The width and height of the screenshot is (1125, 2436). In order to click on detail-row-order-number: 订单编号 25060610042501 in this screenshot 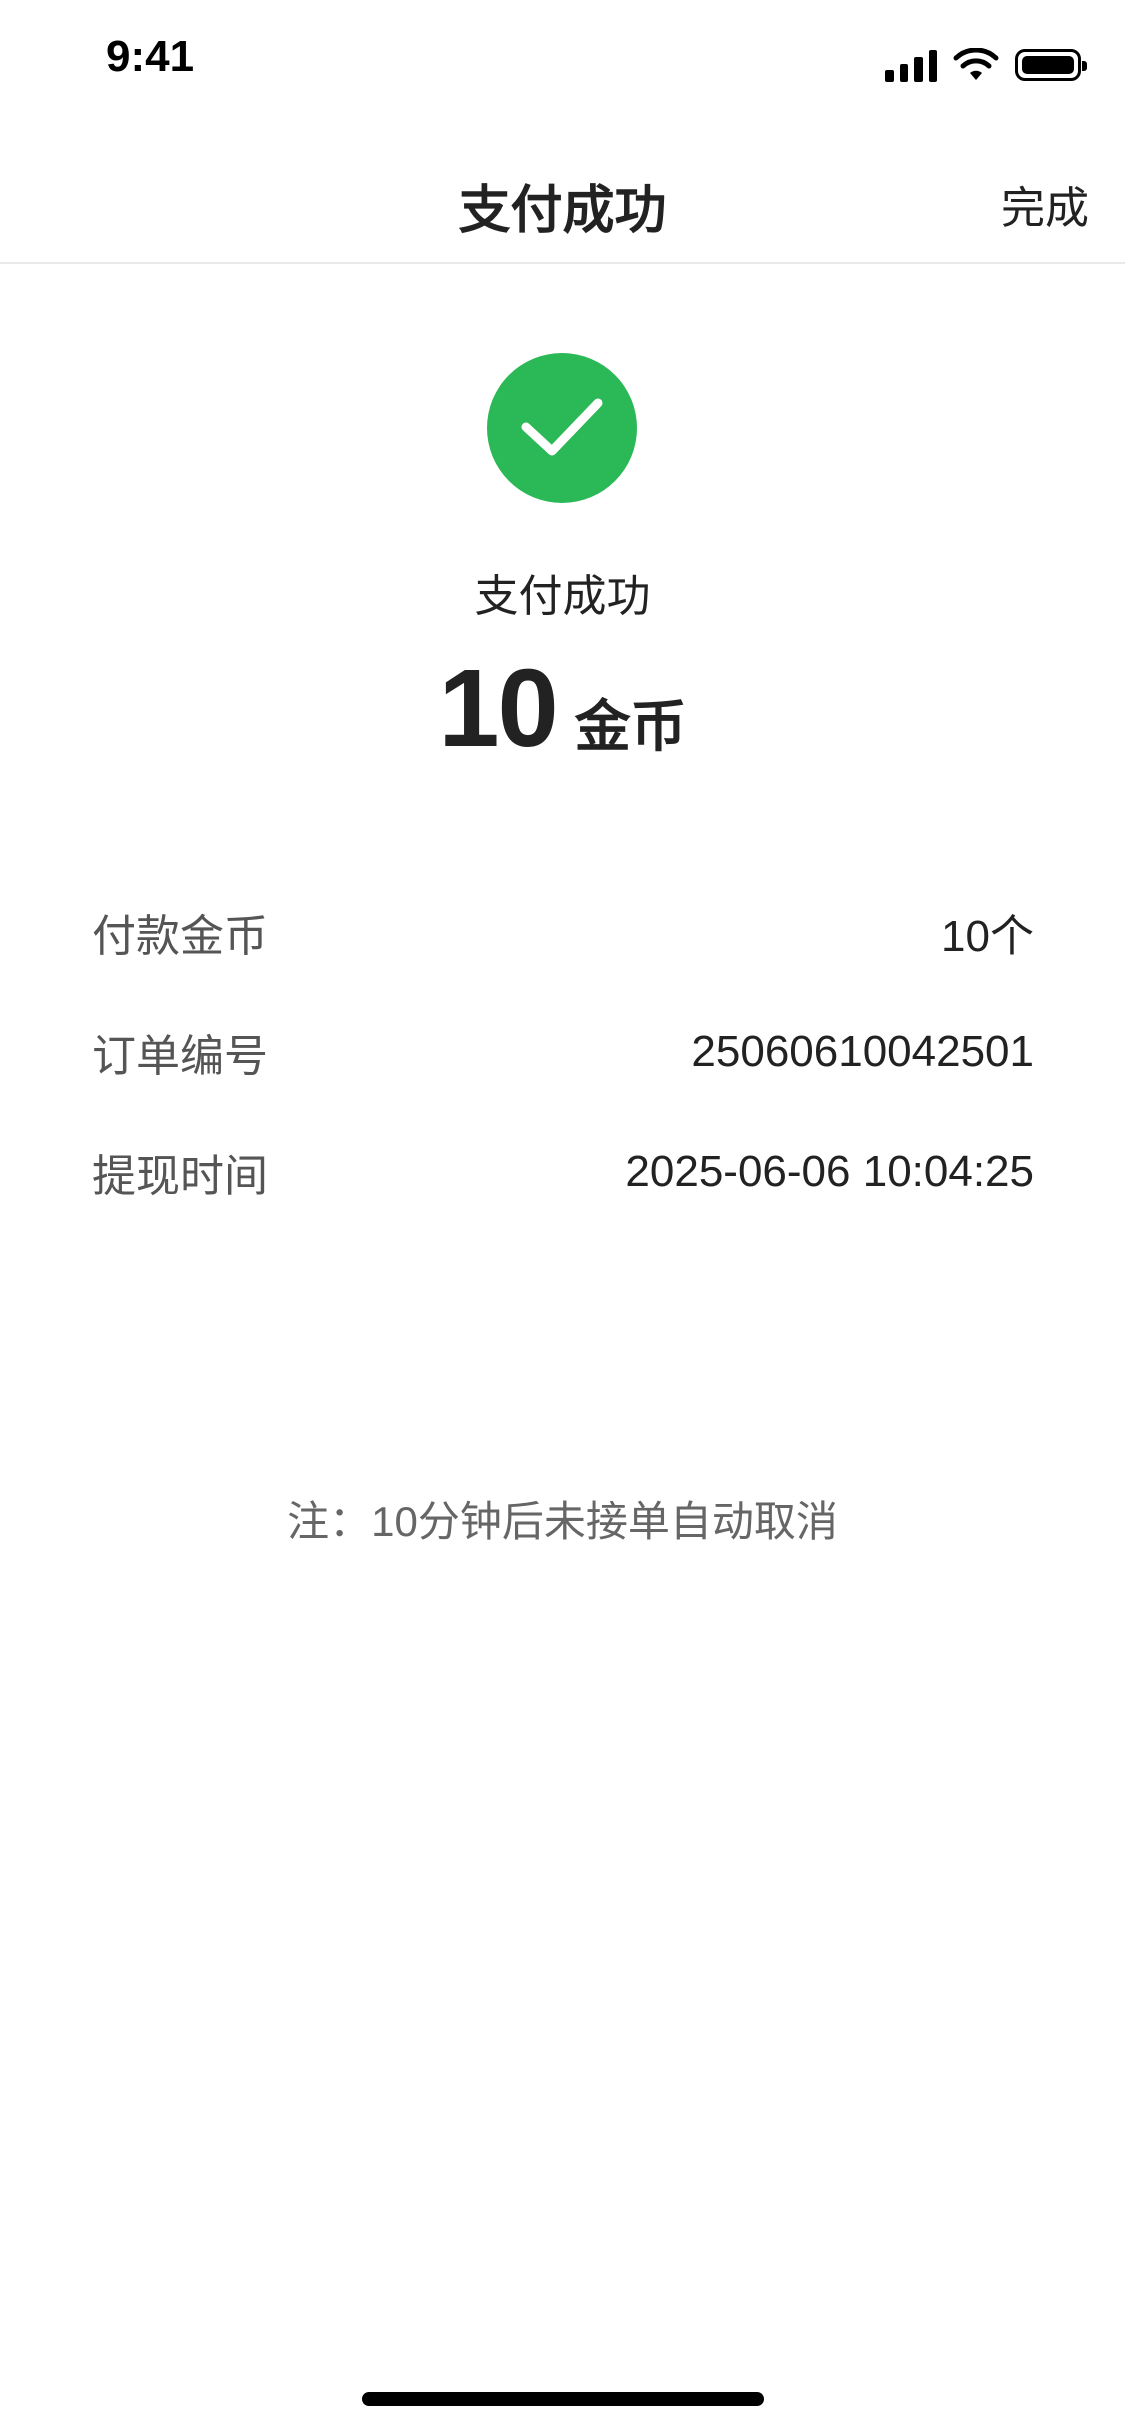, I will do `click(563, 1052)`.